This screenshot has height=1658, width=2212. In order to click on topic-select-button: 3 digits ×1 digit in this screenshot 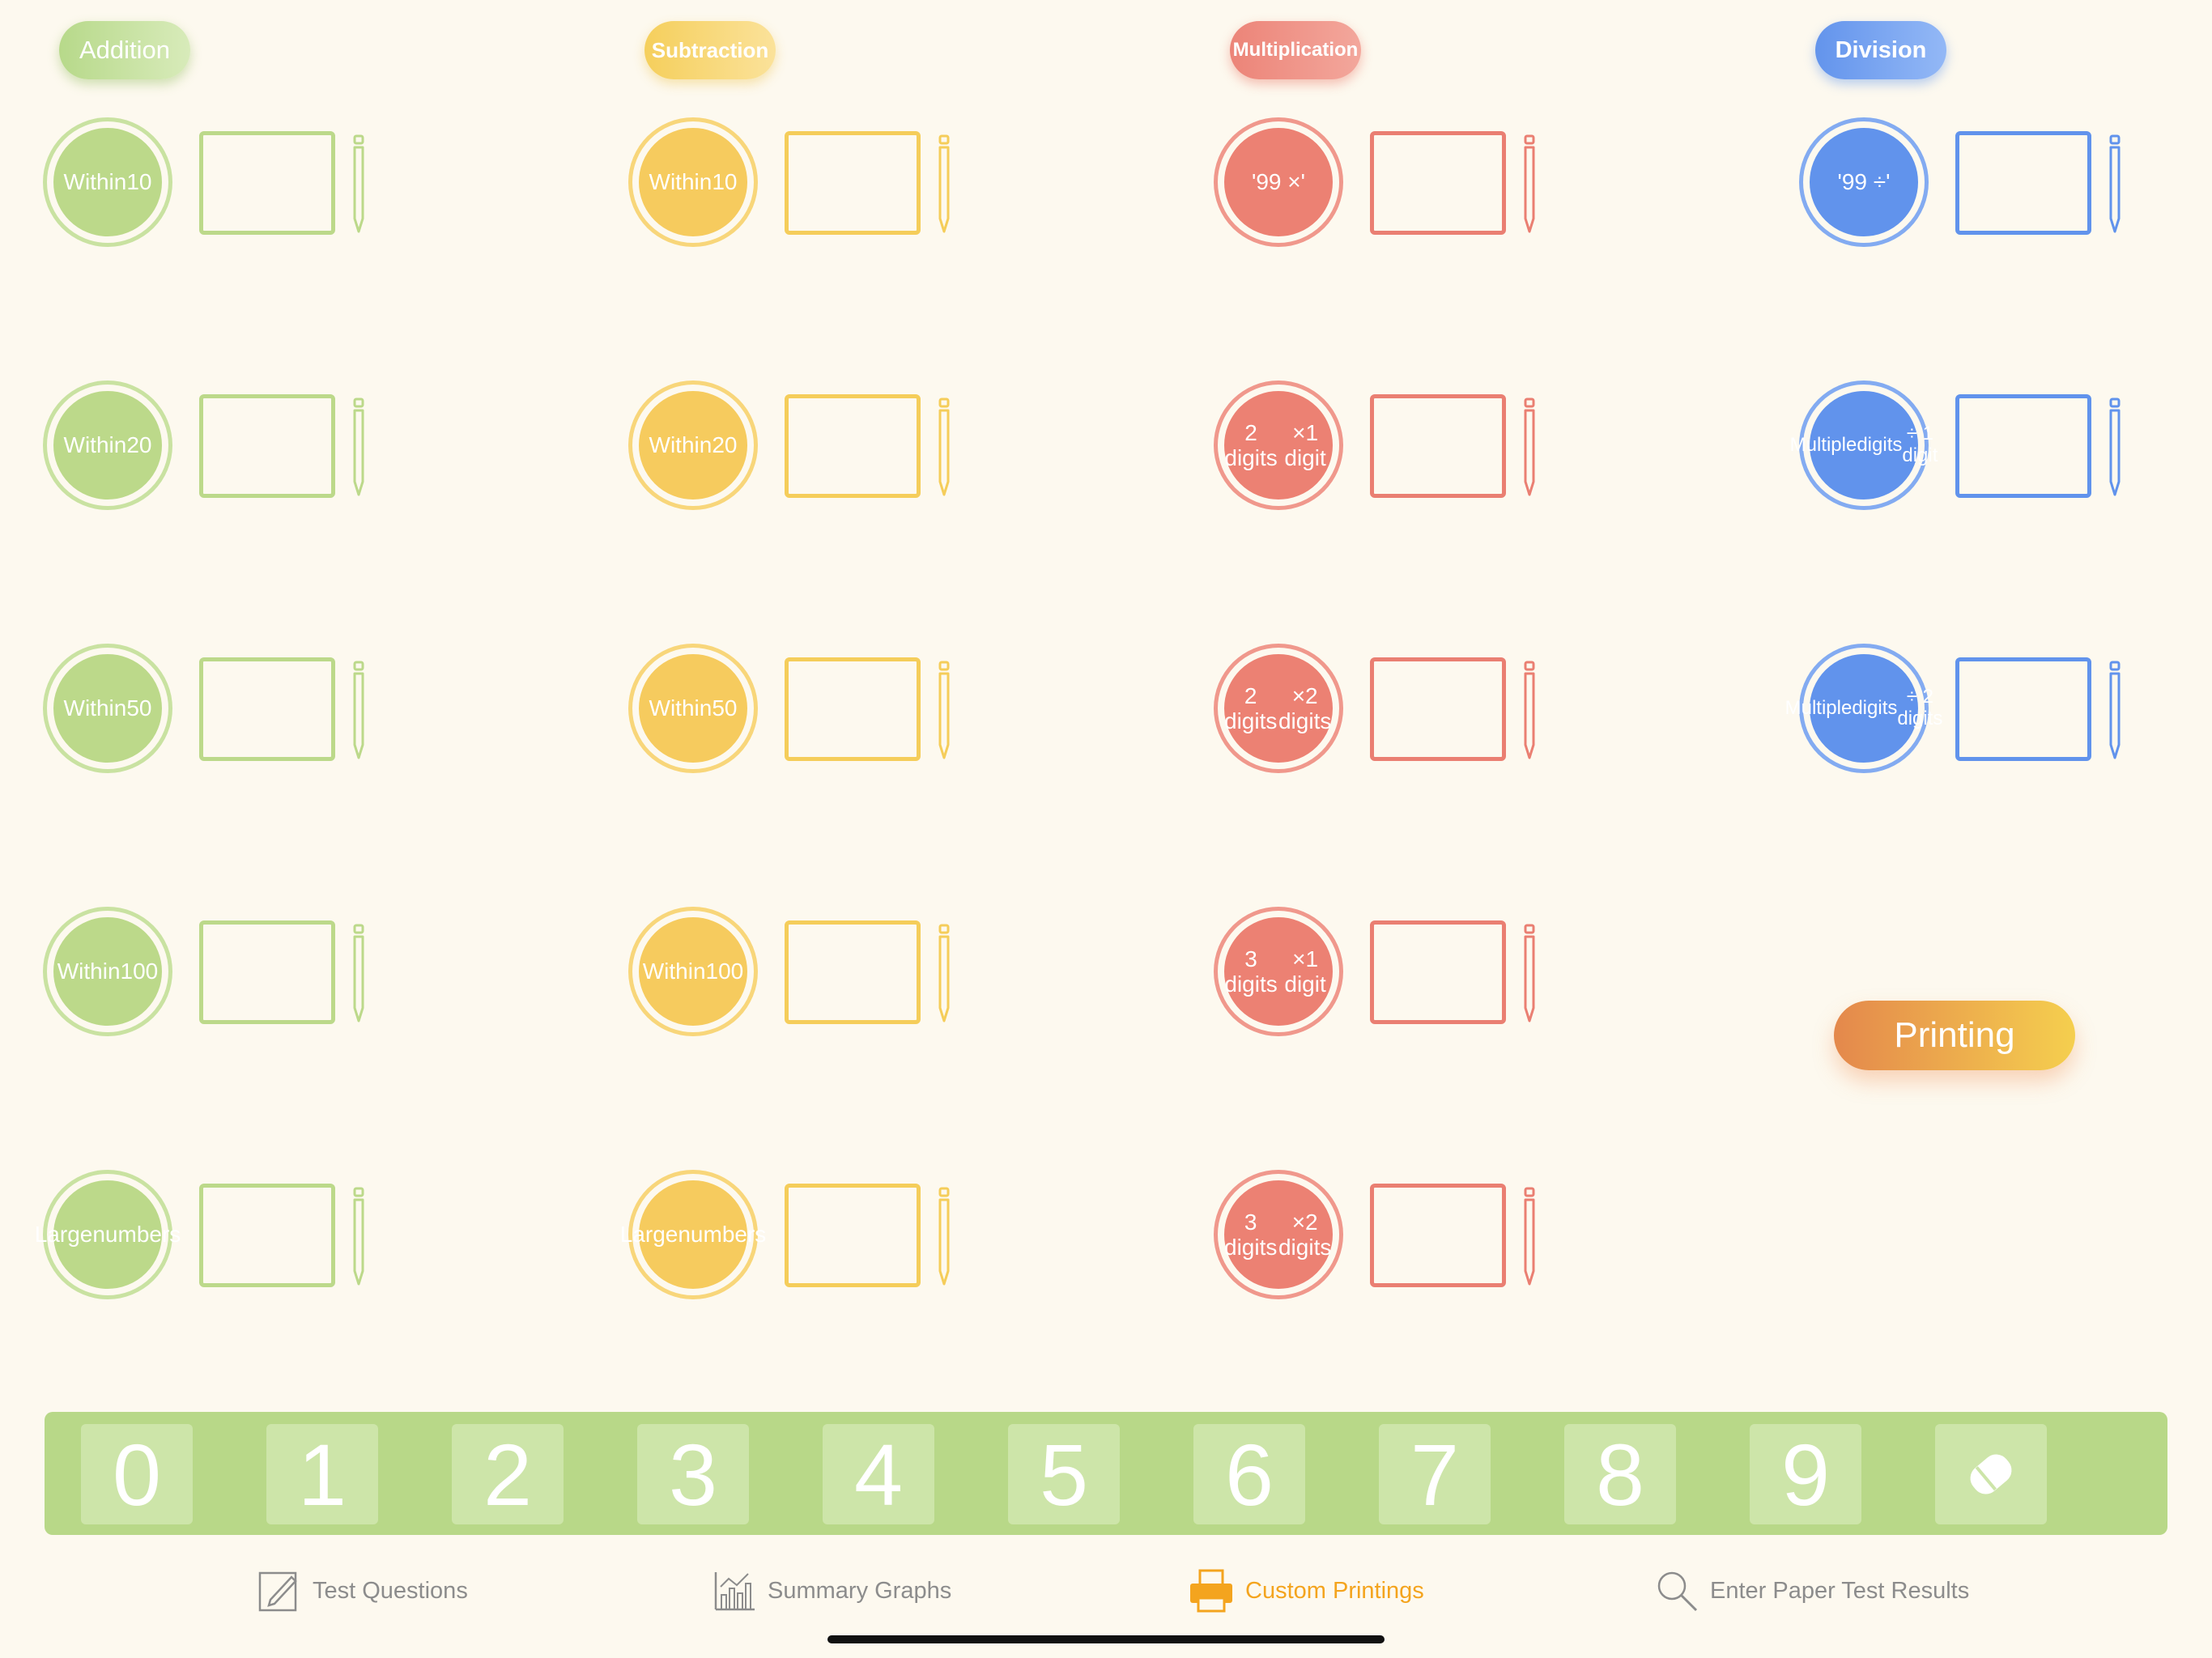, I will do `click(1279, 971)`.